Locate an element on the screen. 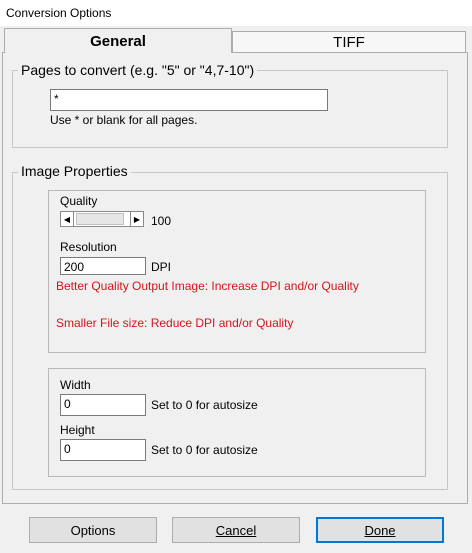 This screenshot has width=472, height=553. width-hint: Set to 0 for autosize is located at coordinates (204, 405).